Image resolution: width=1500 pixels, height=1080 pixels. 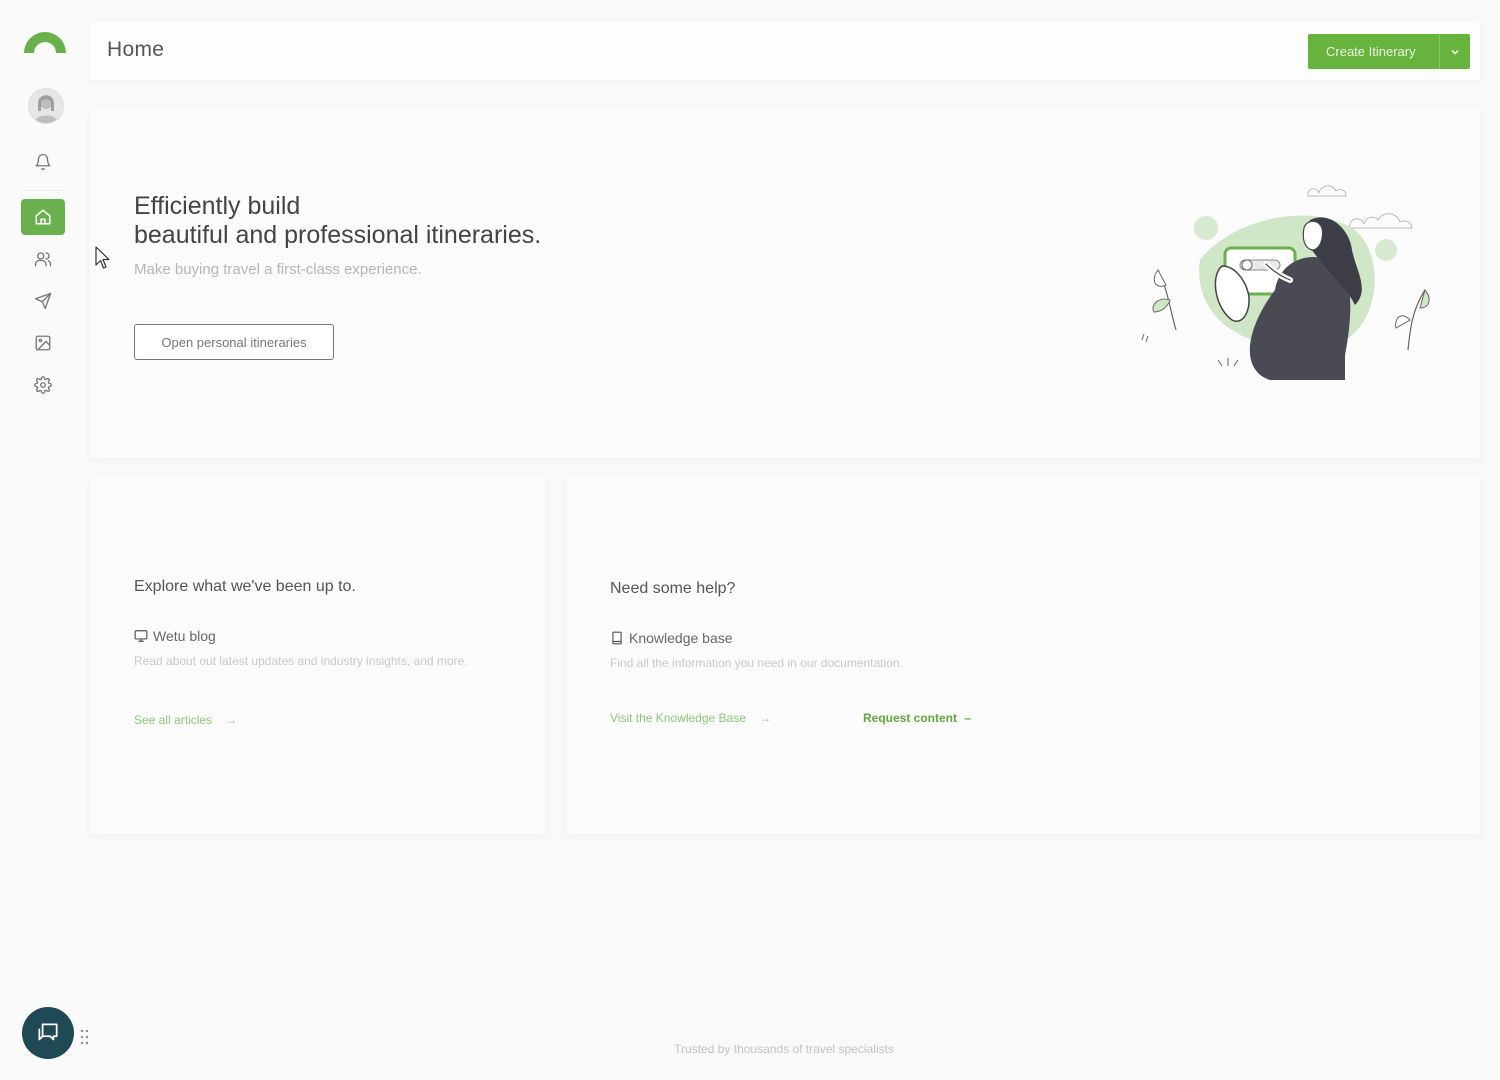 I want to click on gear-icon, so click(x=43, y=385).